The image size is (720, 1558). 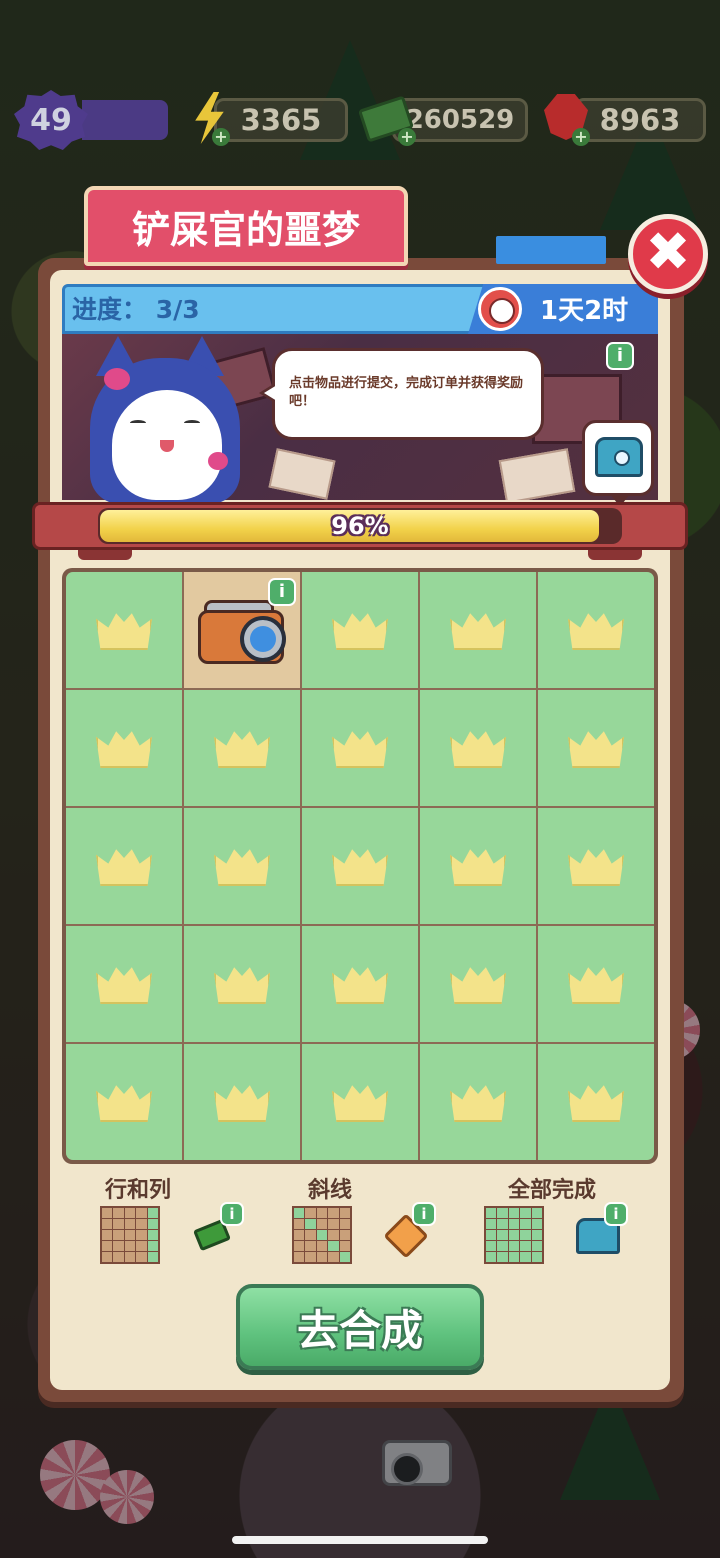 What do you see at coordinates (188, 1222) in the screenshot?
I see `reward-row-column: 行和列 i` at bounding box center [188, 1222].